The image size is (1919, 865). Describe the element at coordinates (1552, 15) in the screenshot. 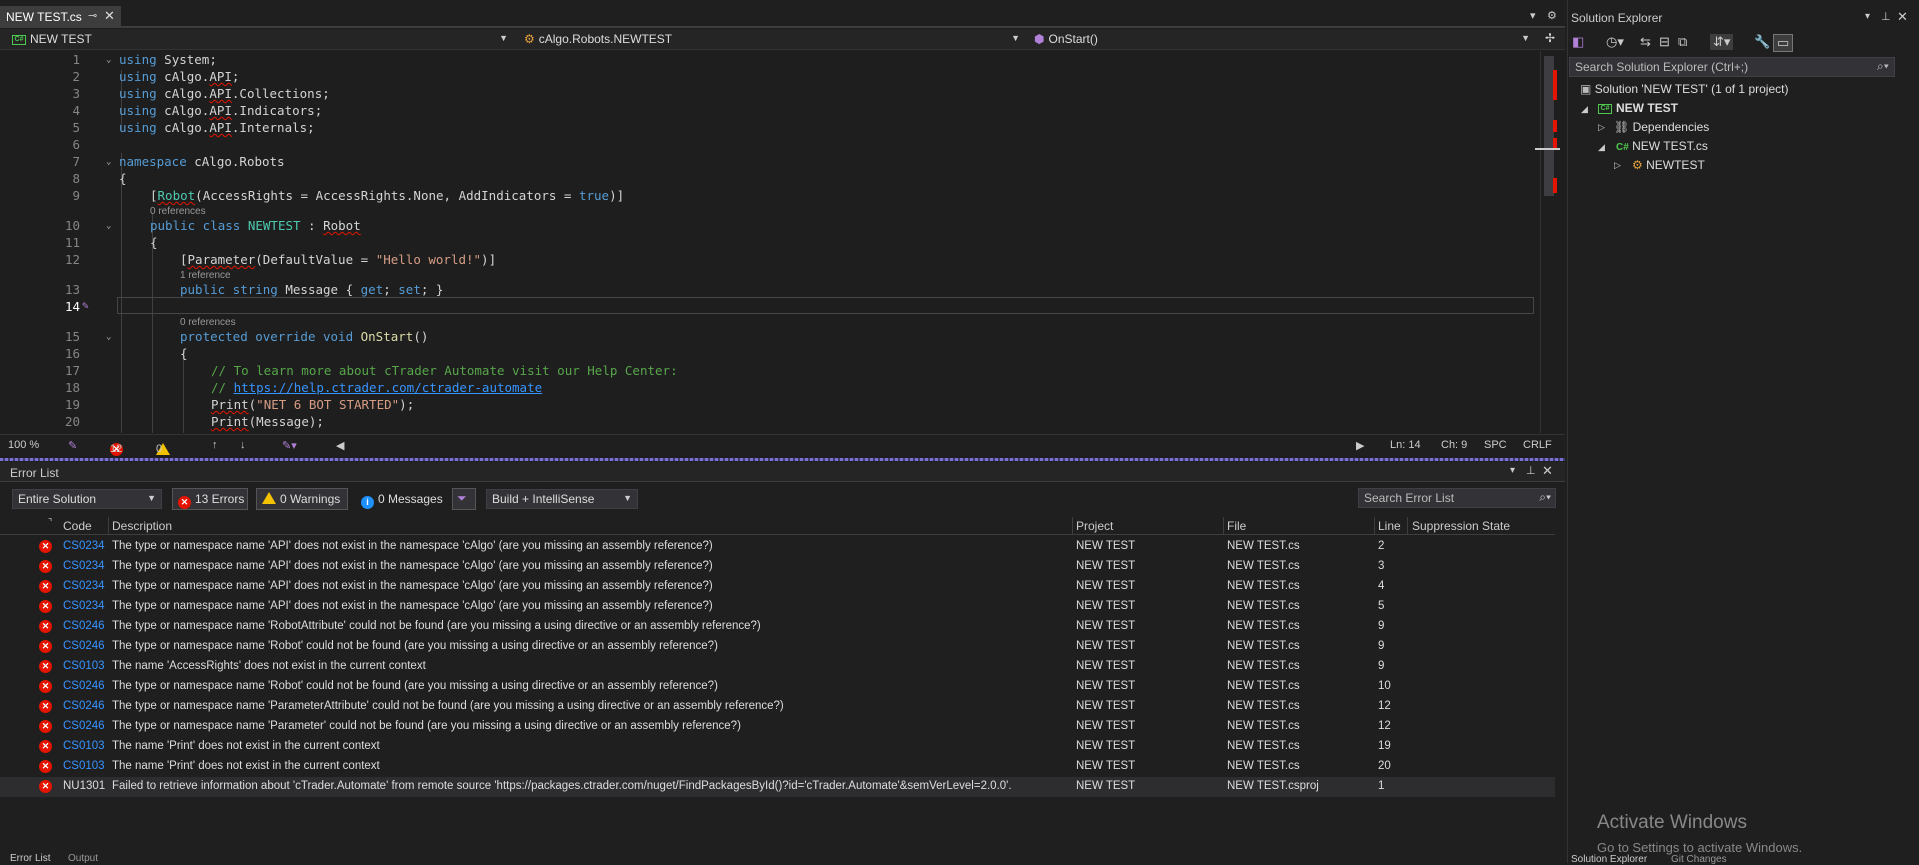

I see `settings-gear-icon: ⚙` at that location.